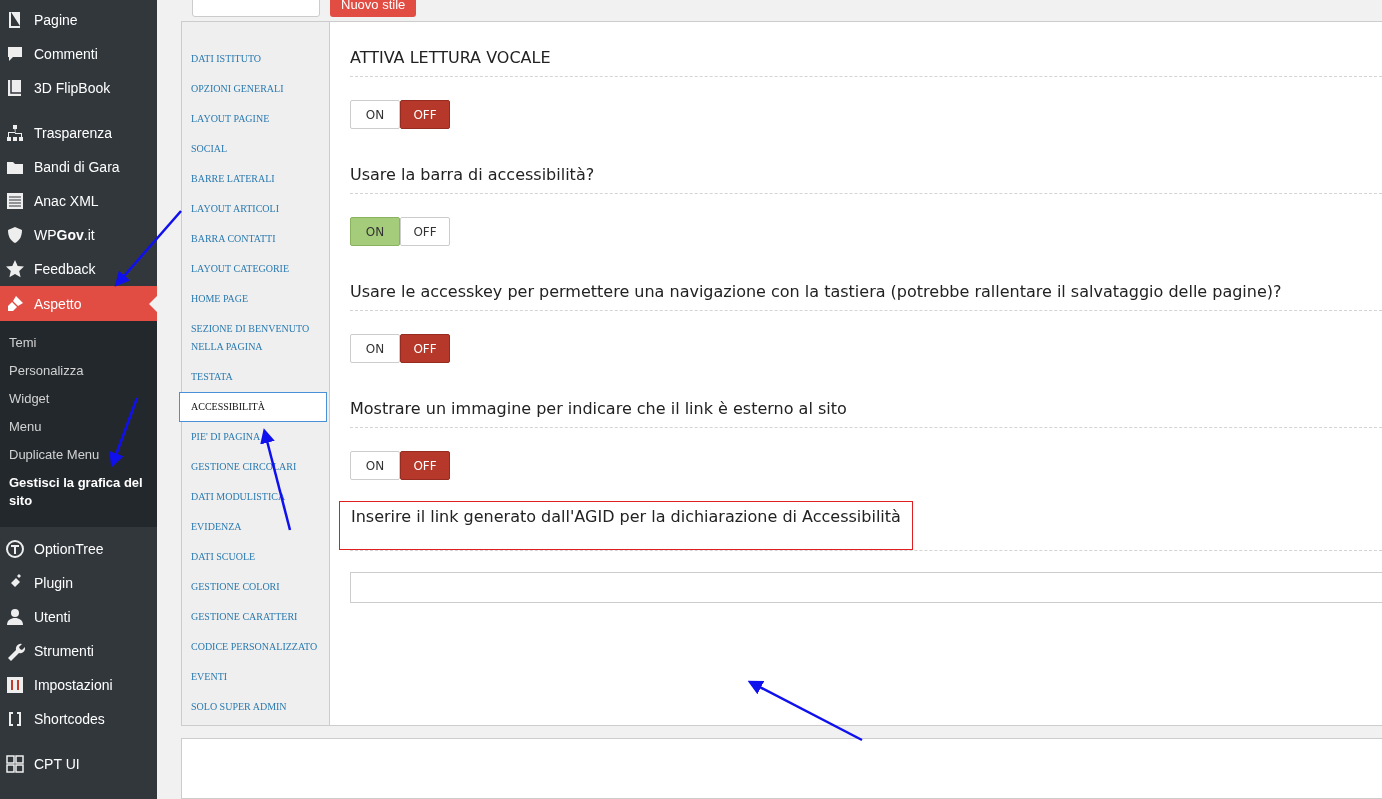 The height and width of the screenshot is (799, 1382). What do you see at coordinates (78, 685) in the screenshot?
I see `admin-menu-entry: Impostazioni` at bounding box center [78, 685].